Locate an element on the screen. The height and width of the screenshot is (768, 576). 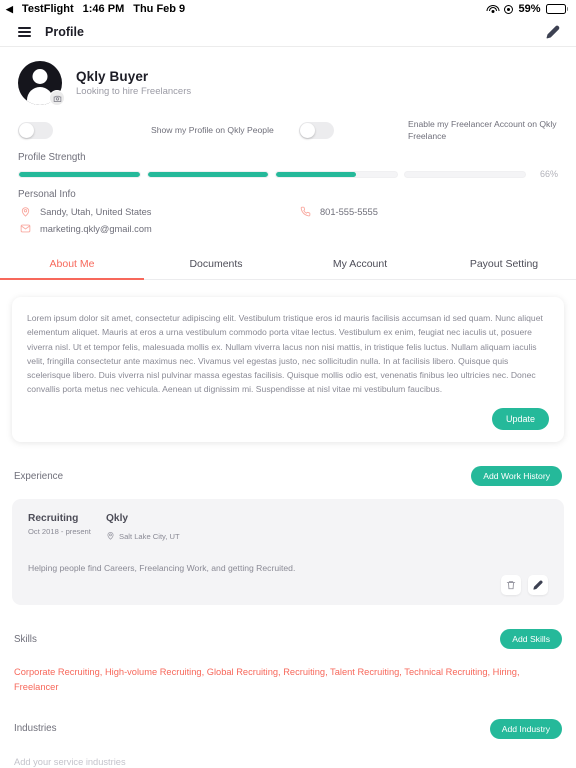
personal-info-row: Sandy, Utah, United States 801-555-5555 is located at coordinates (288, 211).